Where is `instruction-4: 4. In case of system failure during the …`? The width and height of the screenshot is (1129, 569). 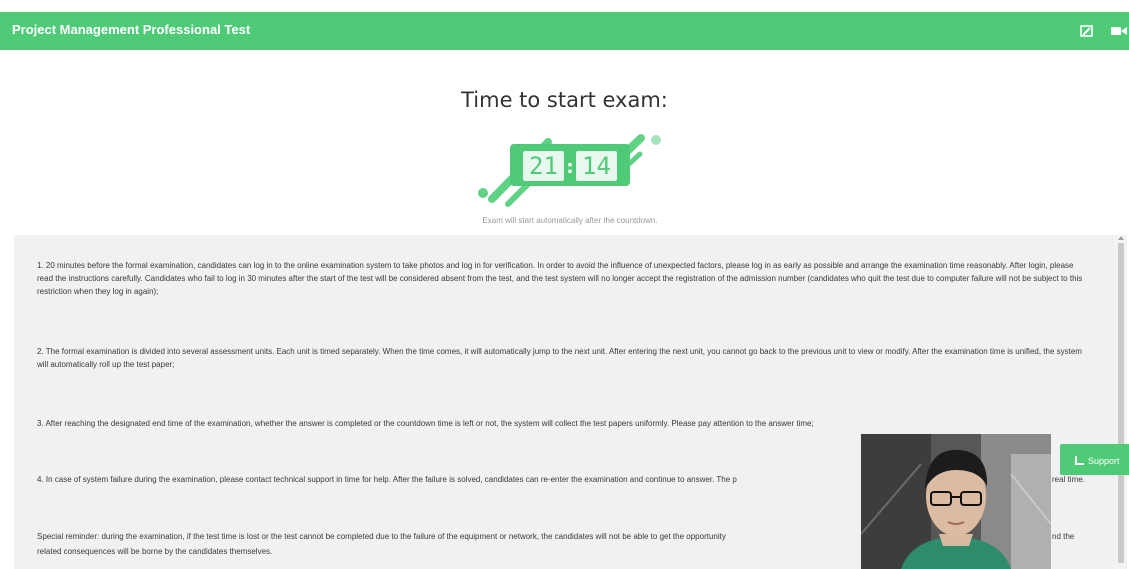 instruction-4: 4. In case of system failure during the … is located at coordinates (387, 479).